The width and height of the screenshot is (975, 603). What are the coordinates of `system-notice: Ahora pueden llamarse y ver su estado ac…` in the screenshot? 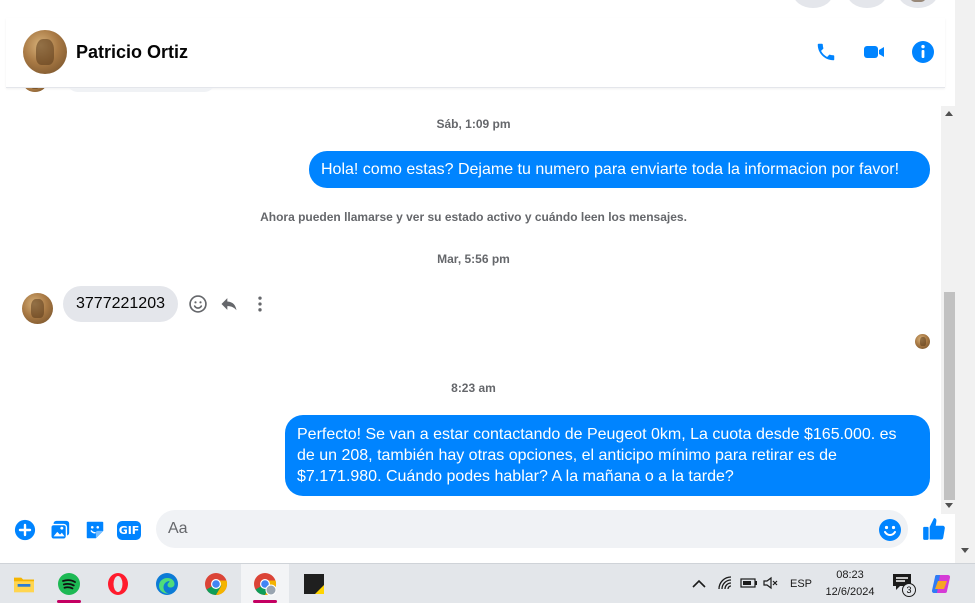 It's located at (473, 217).